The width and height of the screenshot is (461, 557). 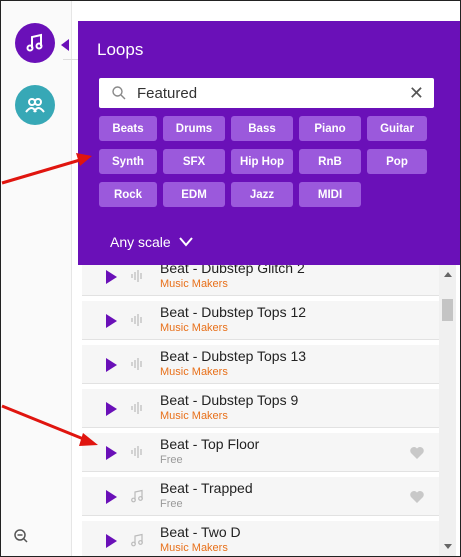 What do you see at coordinates (128, 161) in the screenshot?
I see `chip-synth: Synth` at bounding box center [128, 161].